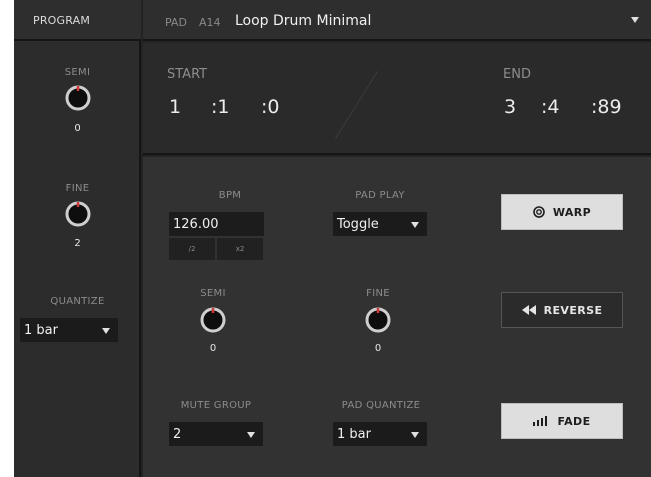 This screenshot has height=477, width=651. What do you see at coordinates (213, 320) in the screenshot?
I see `pad-semi-knob` at bounding box center [213, 320].